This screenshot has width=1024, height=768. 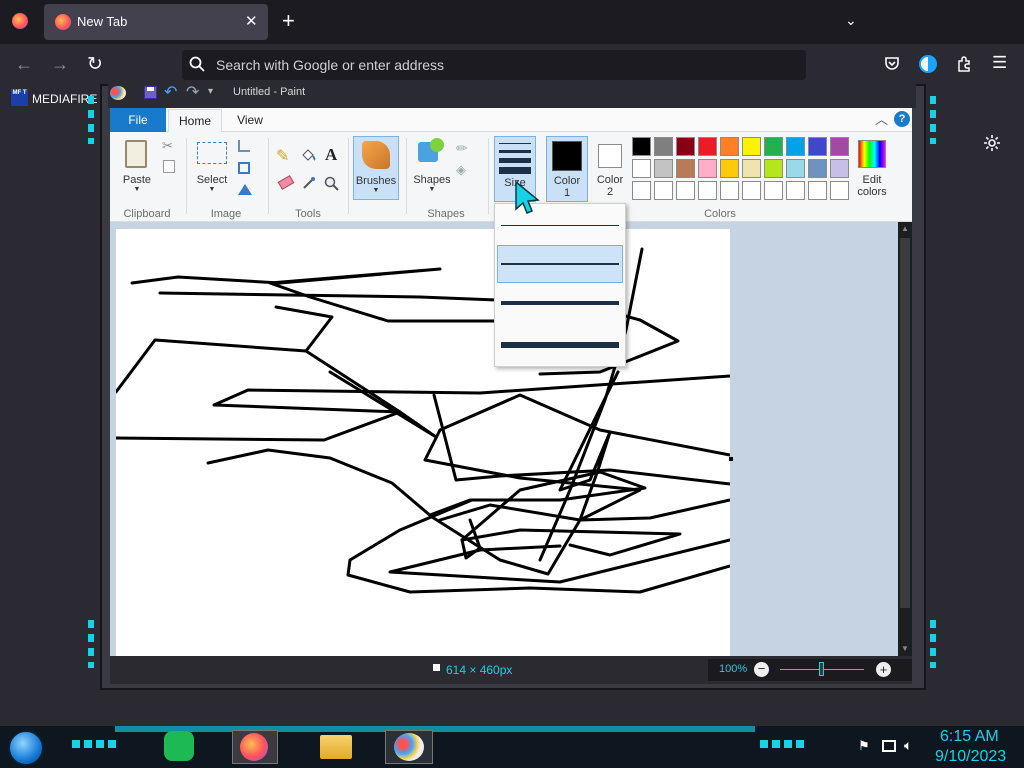 I want to click on color2-swatch, so click(x=610, y=156).